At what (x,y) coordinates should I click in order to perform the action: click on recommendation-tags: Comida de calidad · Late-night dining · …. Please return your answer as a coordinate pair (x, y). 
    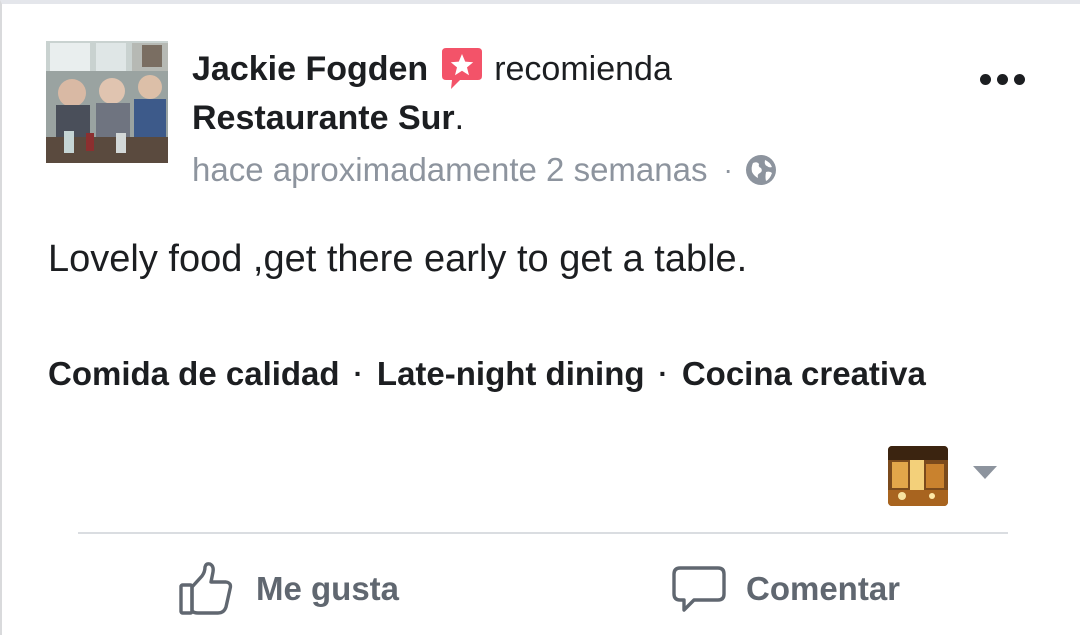
    Looking at the image, I should click on (487, 374).